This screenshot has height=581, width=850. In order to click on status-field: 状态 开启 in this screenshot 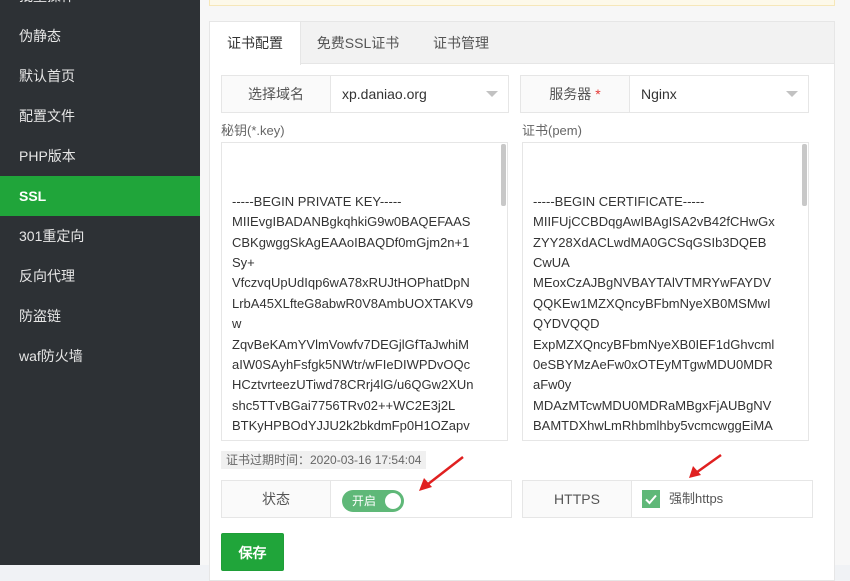, I will do `click(366, 499)`.